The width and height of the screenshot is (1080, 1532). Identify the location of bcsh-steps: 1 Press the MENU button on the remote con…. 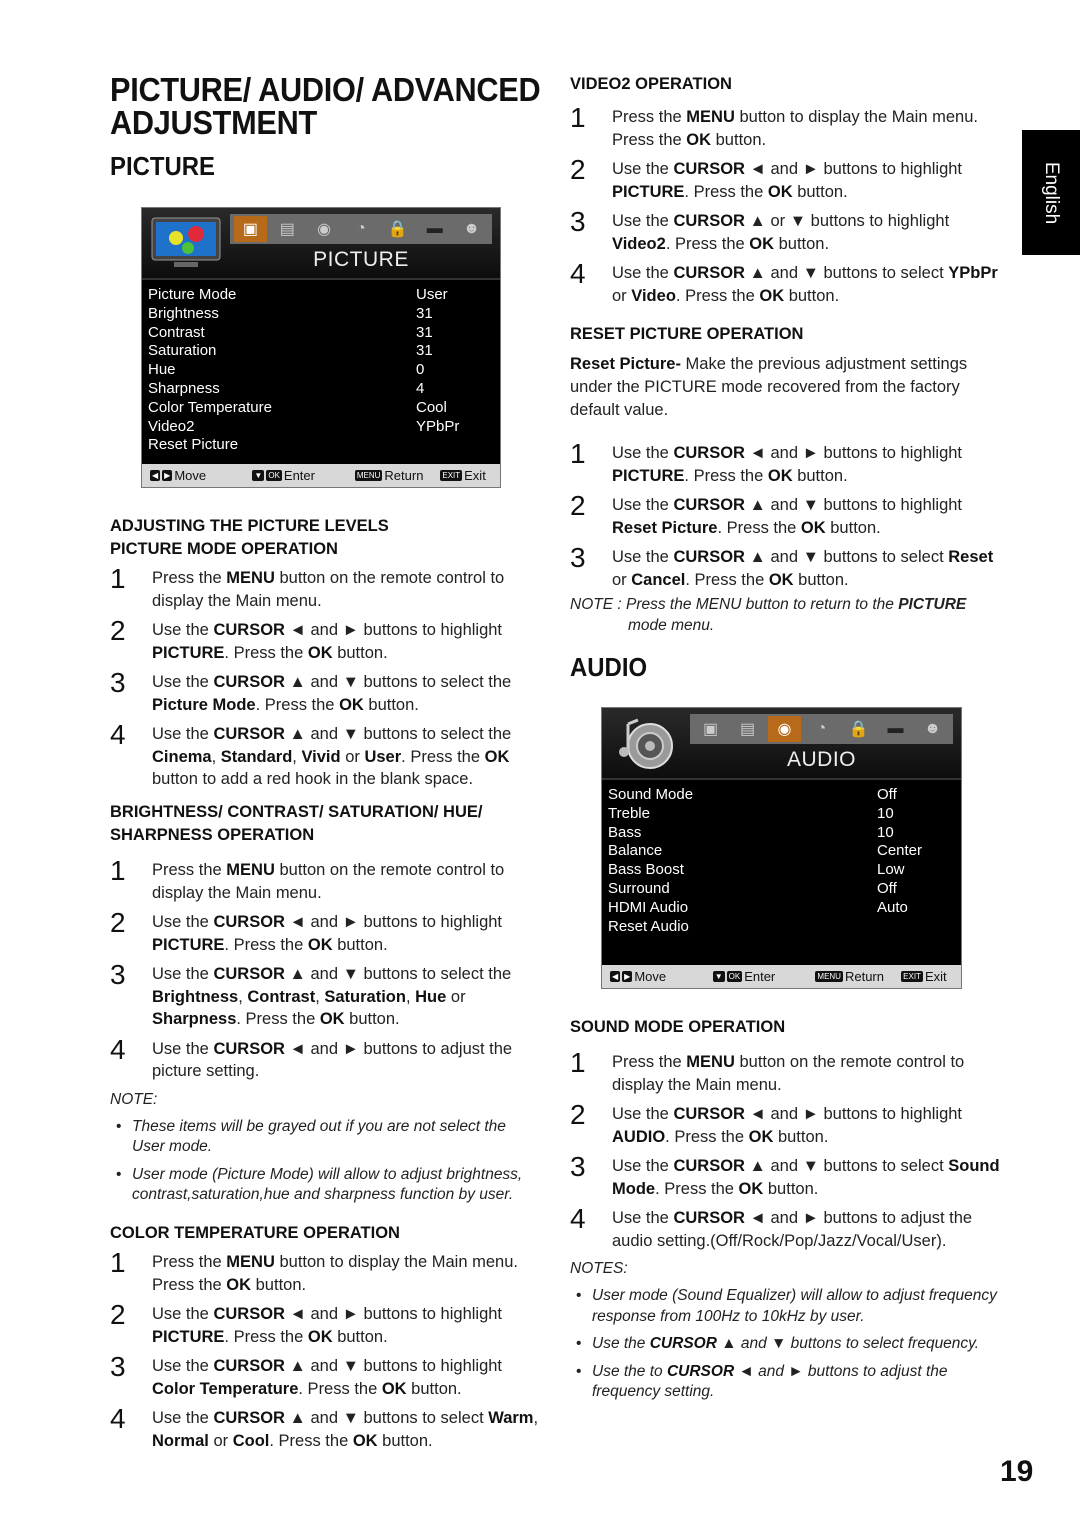
(325, 970).